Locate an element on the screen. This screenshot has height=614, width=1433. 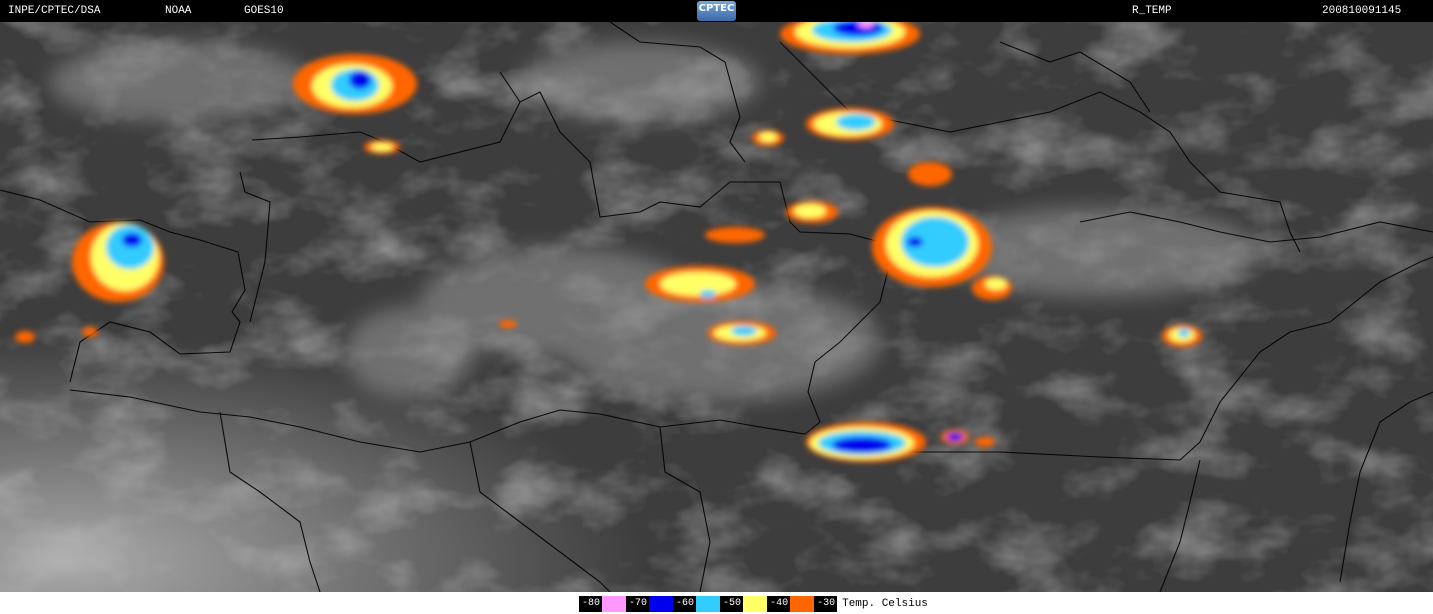
legend-label: -60 is located at coordinates (685, 604).